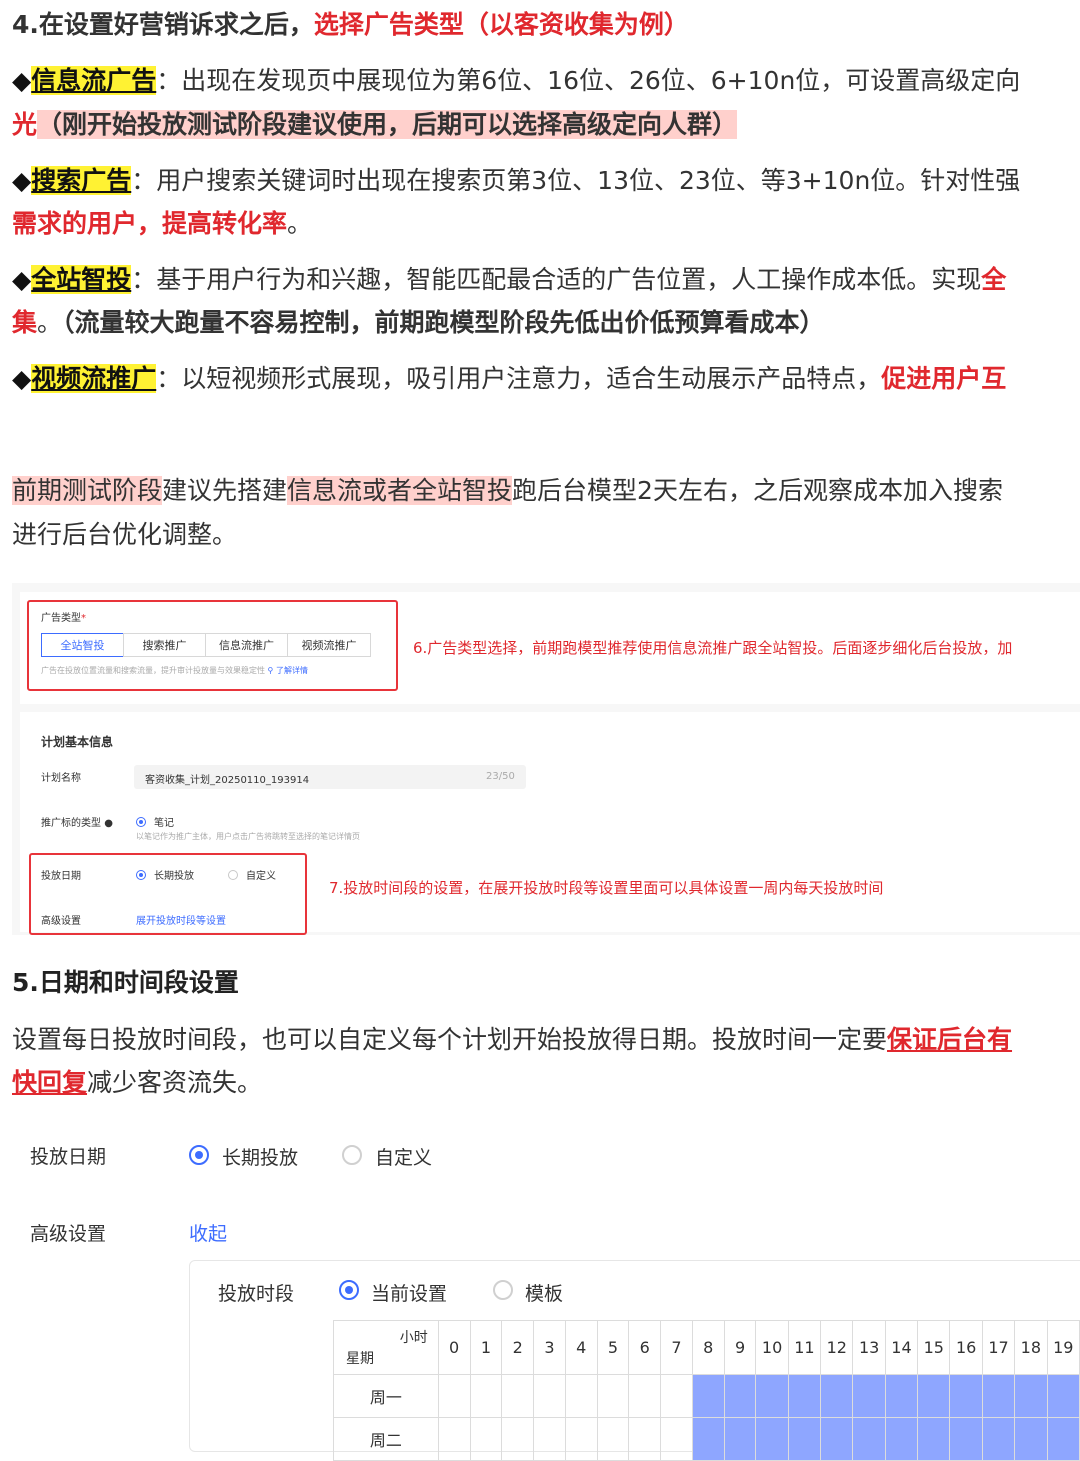 The image size is (1080, 1461). I want to click on hour-header-cell: 14, so click(901, 1347).